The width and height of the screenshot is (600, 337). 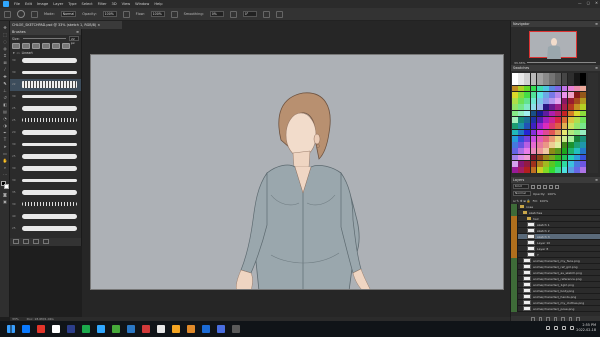 I want to click on home-icon, so click(x=7, y=14).